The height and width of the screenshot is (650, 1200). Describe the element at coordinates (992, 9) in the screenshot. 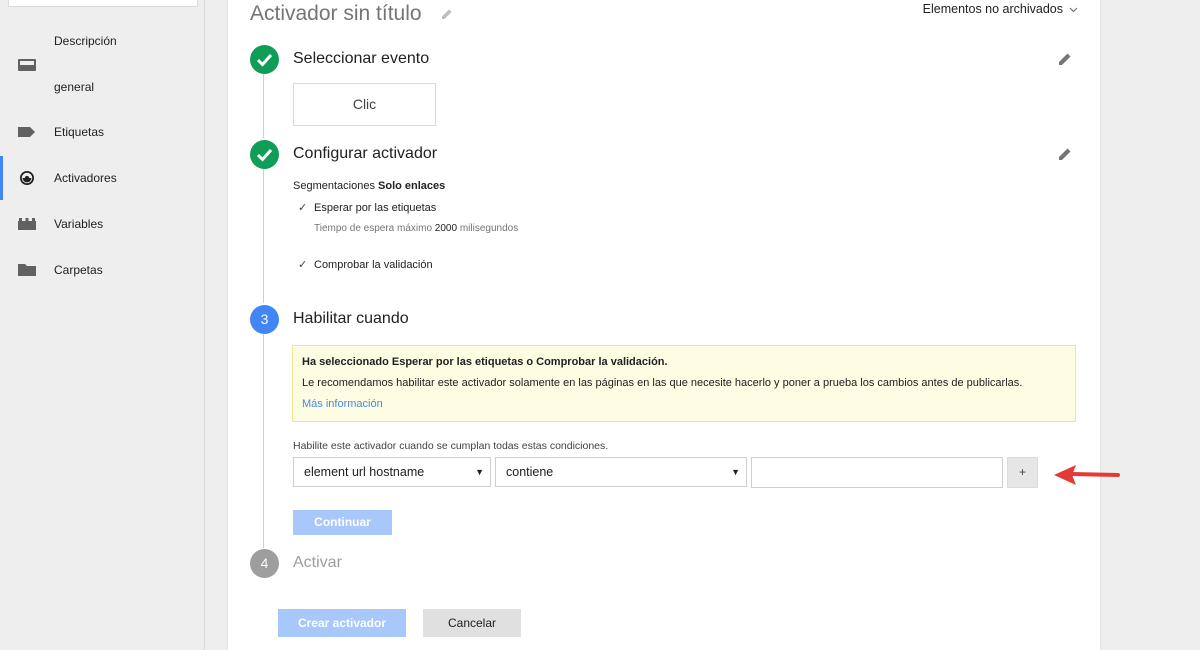

I see `archived-filter-label: Elementos no archivados` at that location.